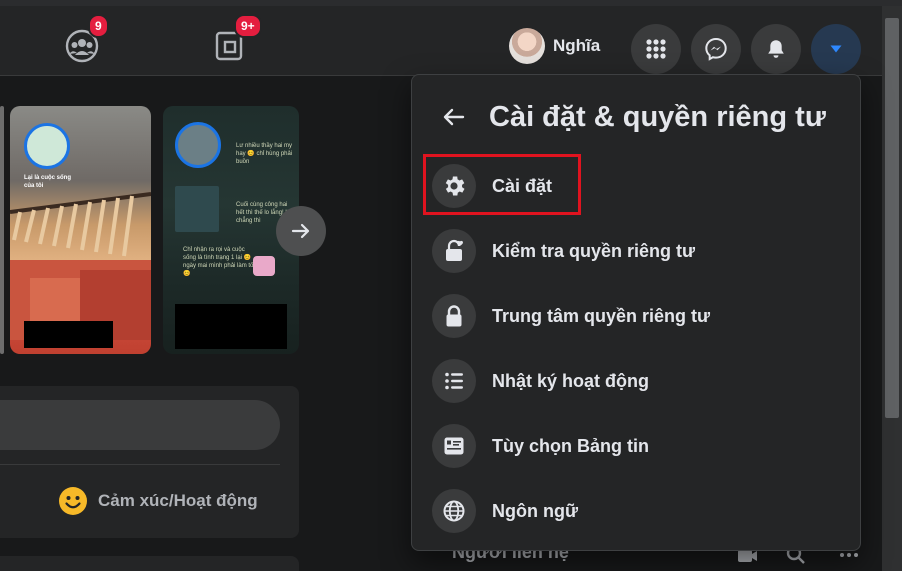 The width and height of the screenshot is (902, 571). I want to click on composer-input, so click(140, 425).